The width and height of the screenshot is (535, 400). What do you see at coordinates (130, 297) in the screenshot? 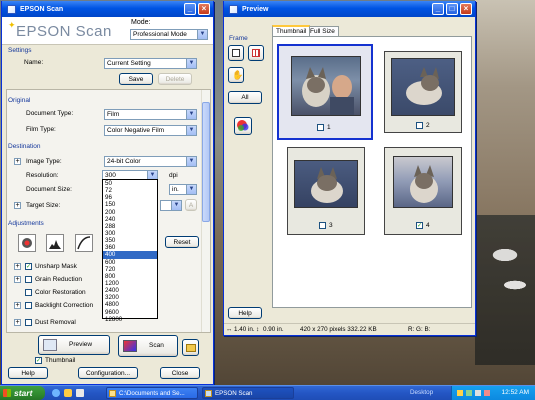
I see `resolution-option: 3200` at bounding box center [130, 297].